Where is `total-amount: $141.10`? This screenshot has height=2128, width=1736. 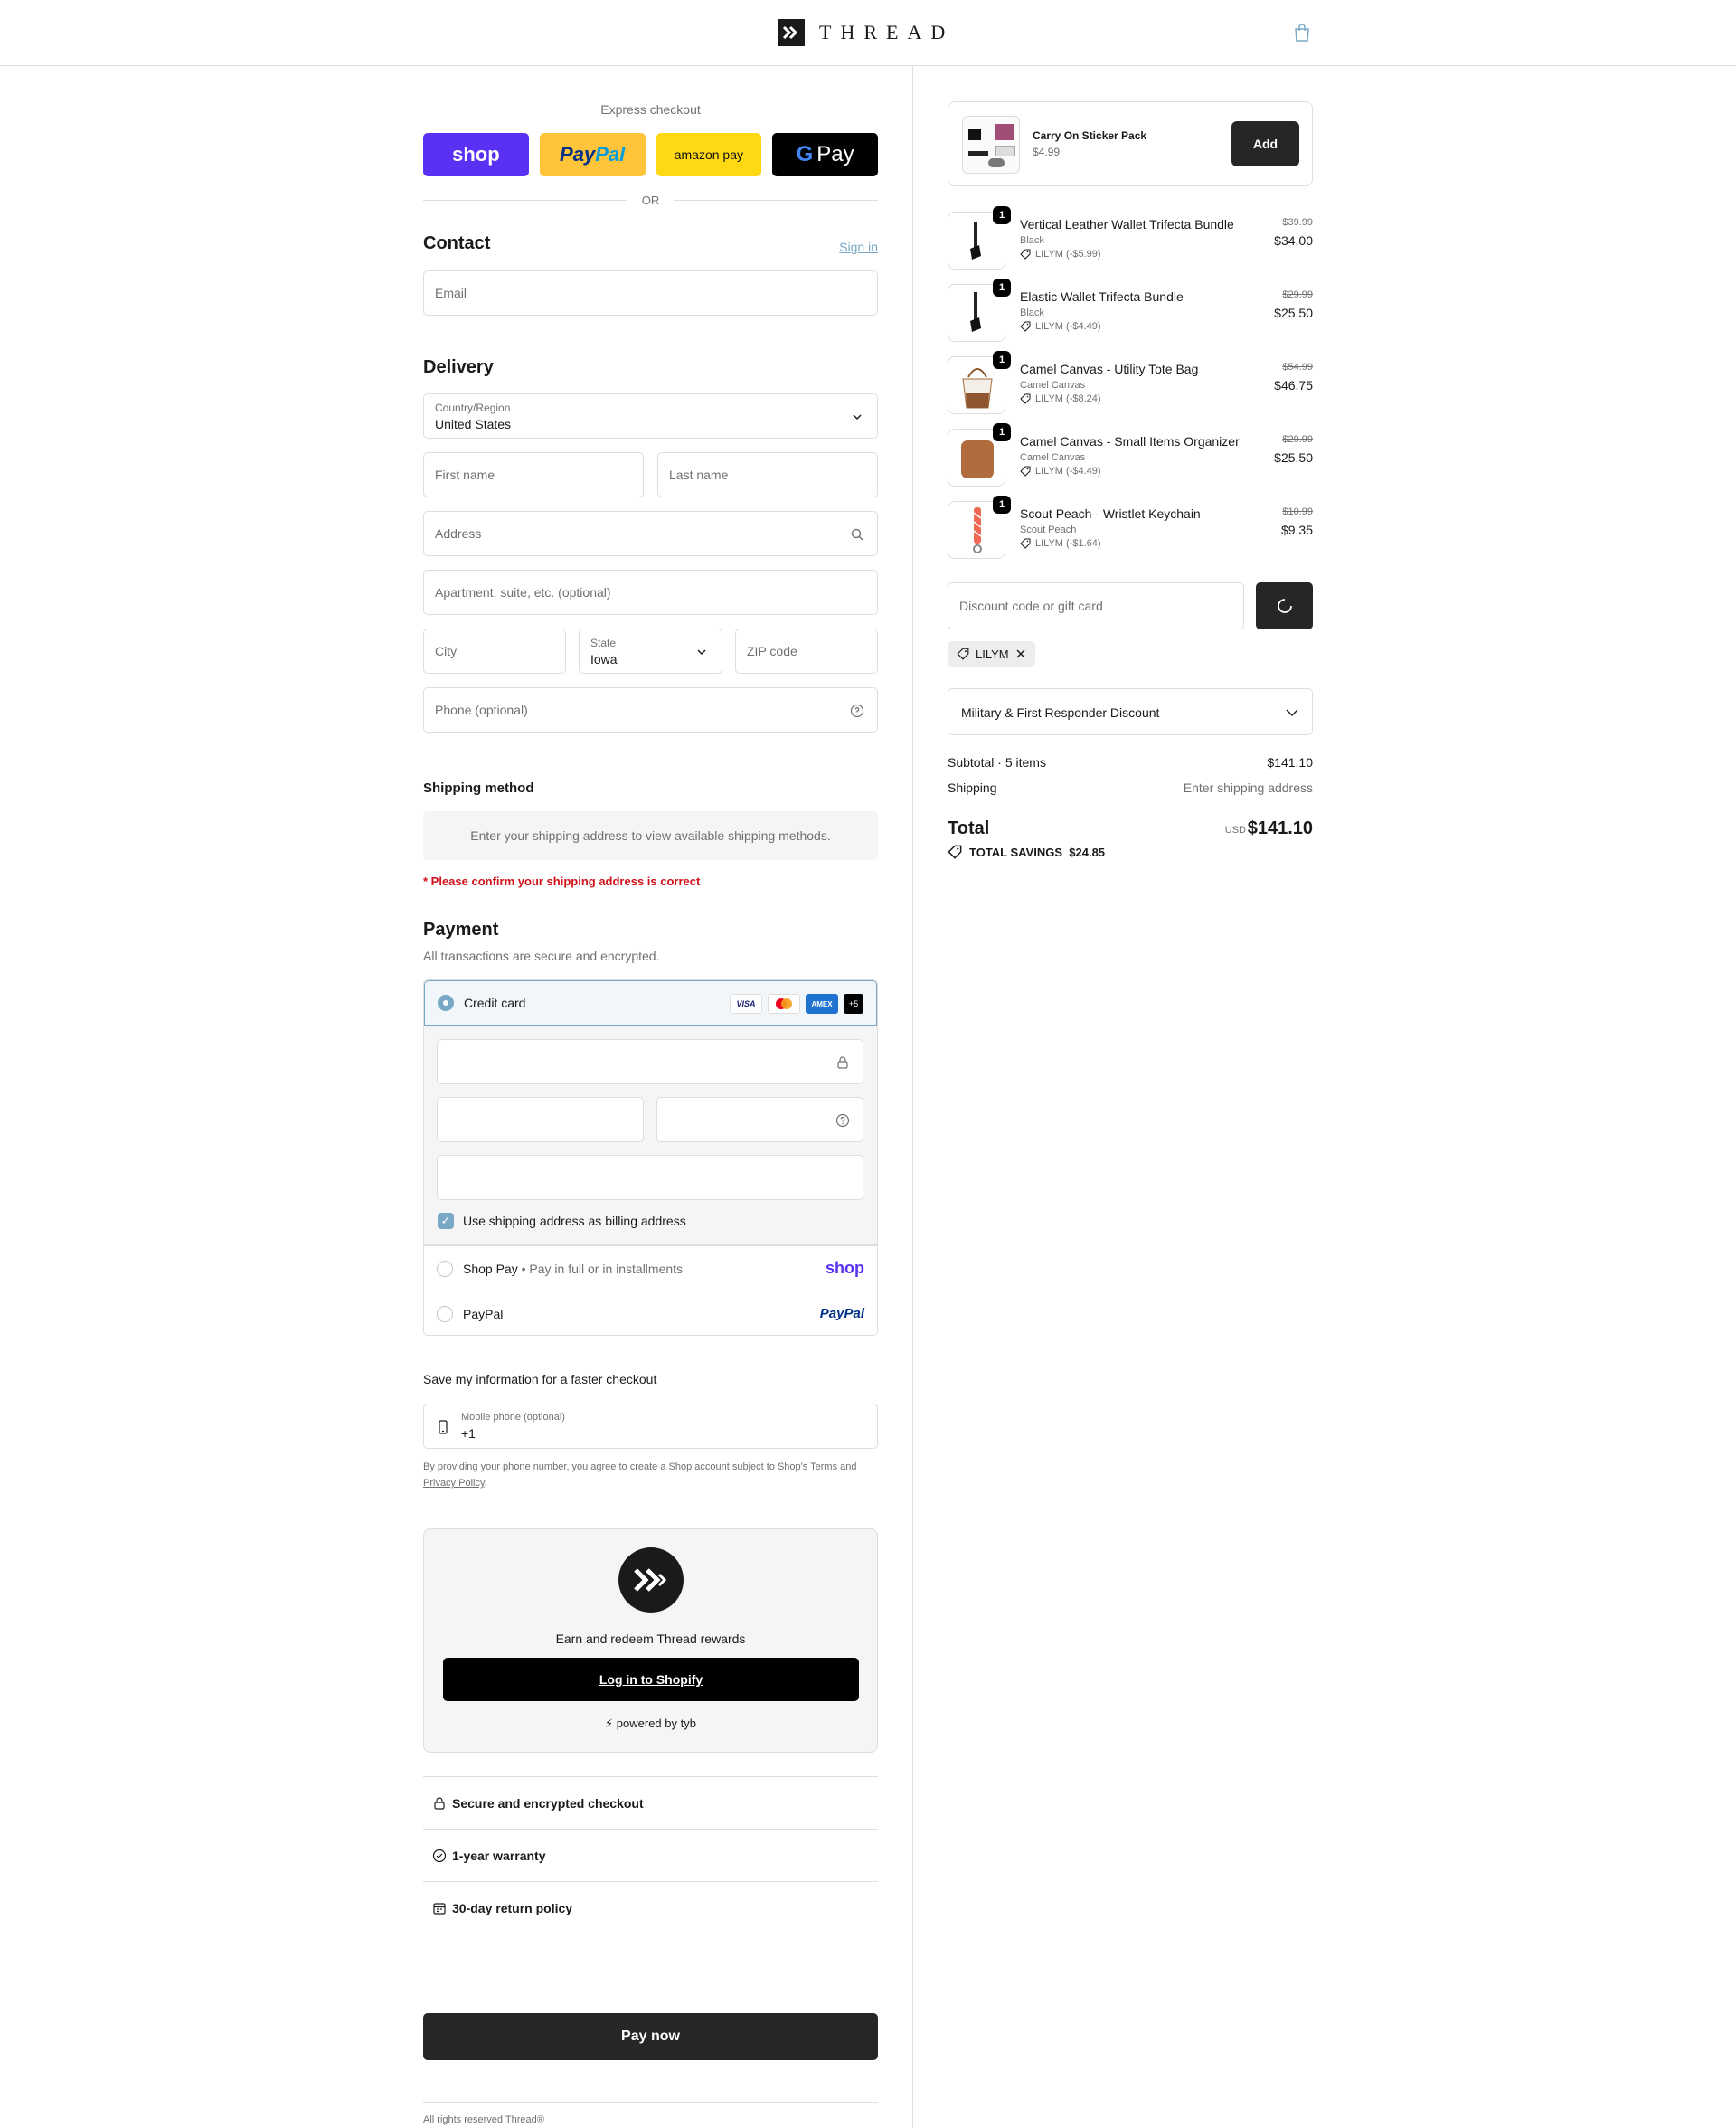 total-amount: $141.10 is located at coordinates (1280, 828).